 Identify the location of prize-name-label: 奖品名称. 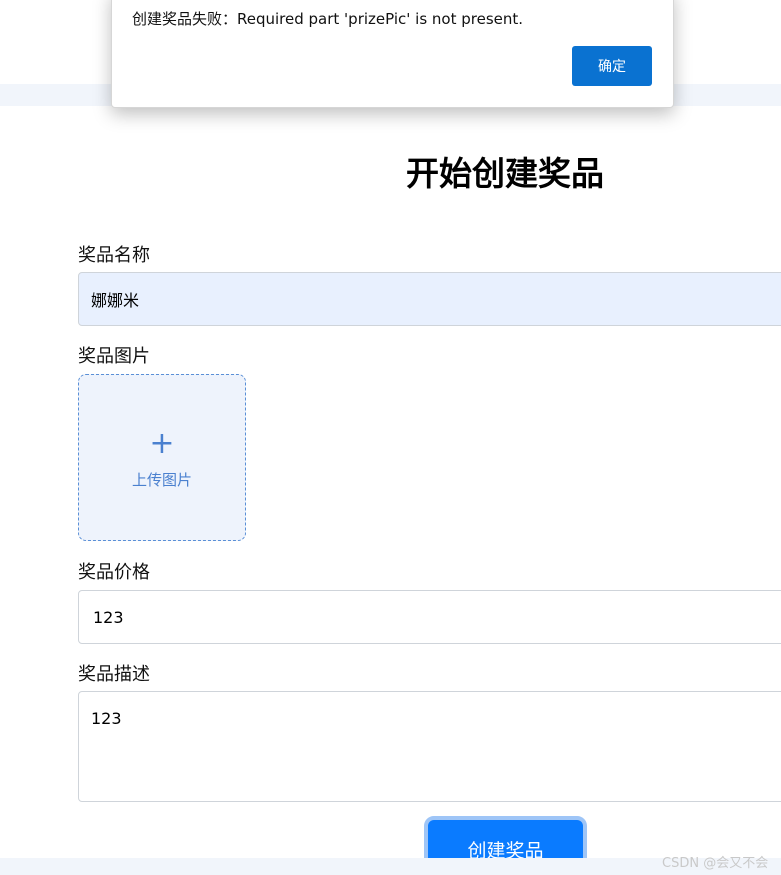
(114, 255).